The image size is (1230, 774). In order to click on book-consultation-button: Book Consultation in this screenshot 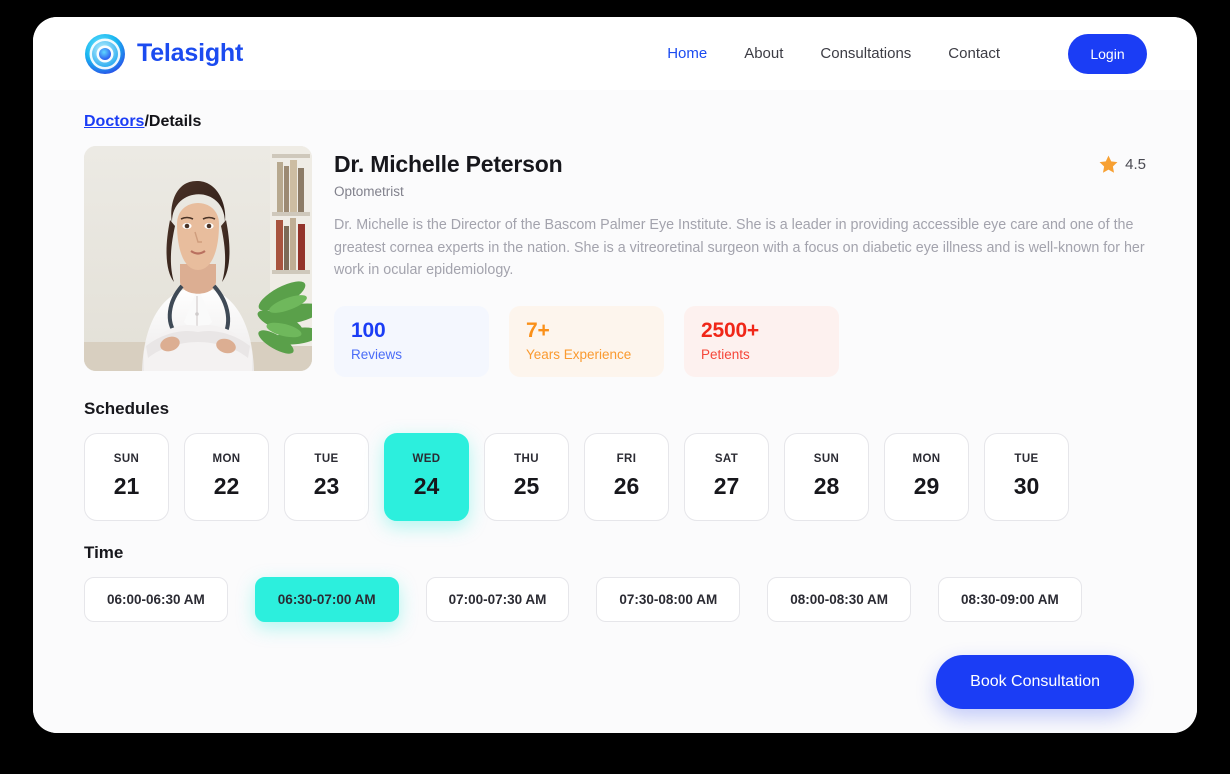, I will do `click(1035, 681)`.